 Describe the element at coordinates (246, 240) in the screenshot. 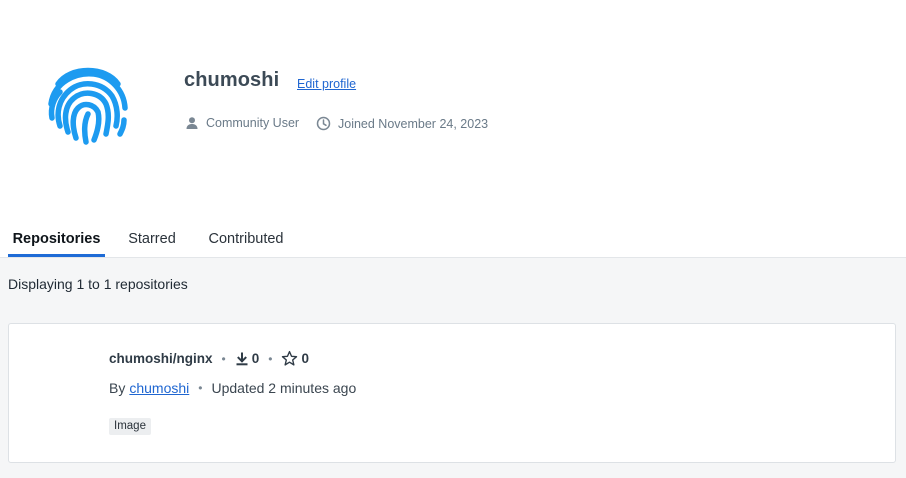

I see `tab-contributed: Contributed` at that location.